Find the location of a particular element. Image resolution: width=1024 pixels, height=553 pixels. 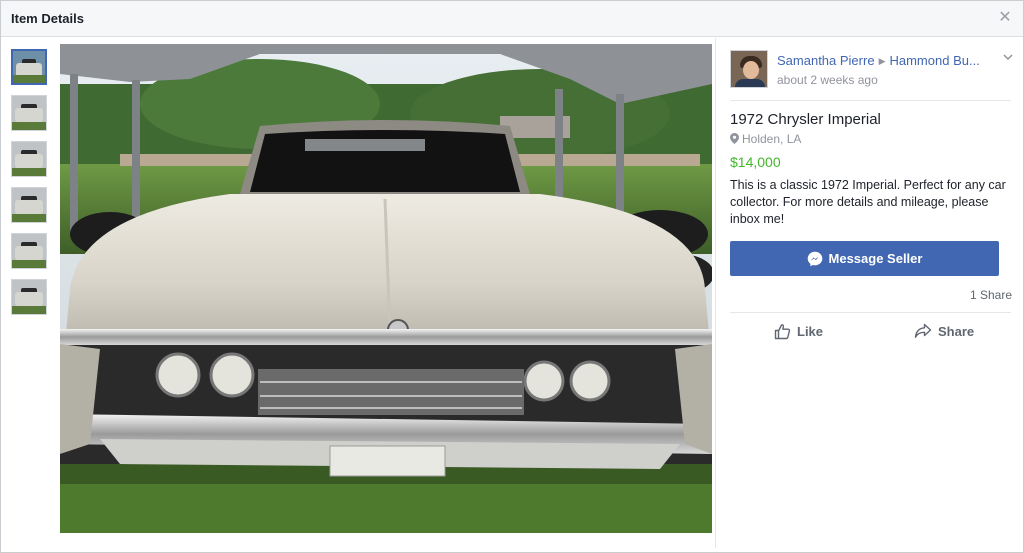

message-seller-label: Message Seller is located at coordinates (875, 258).